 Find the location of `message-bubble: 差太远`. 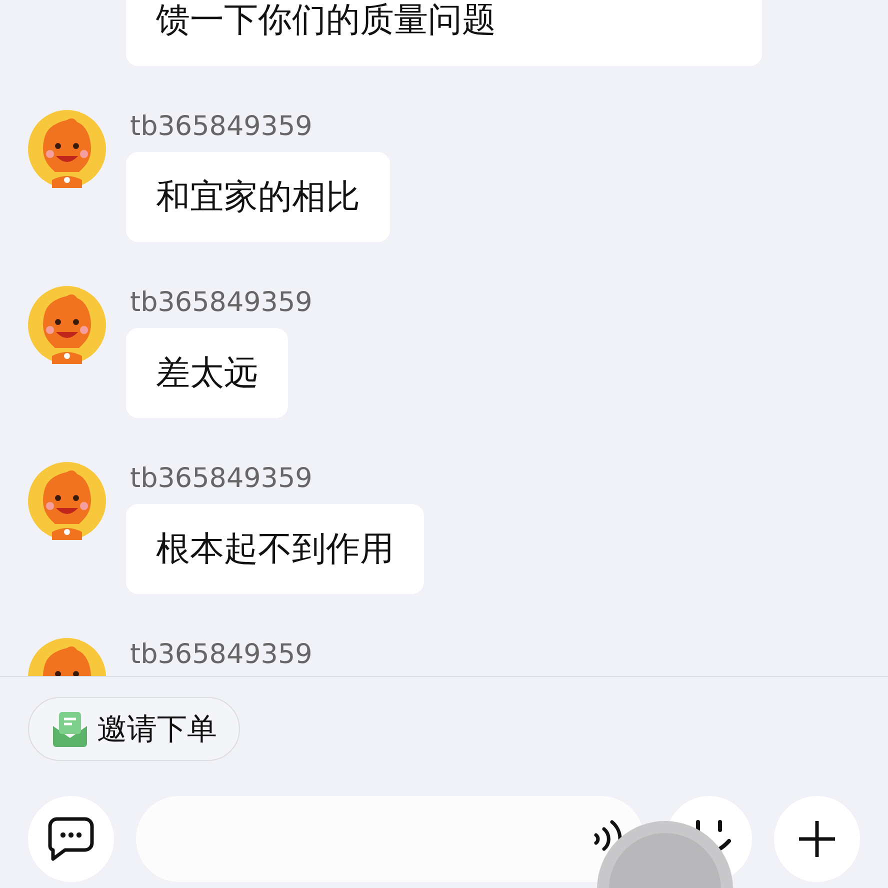

message-bubble: 差太远 is located at coordinates (207, 373).